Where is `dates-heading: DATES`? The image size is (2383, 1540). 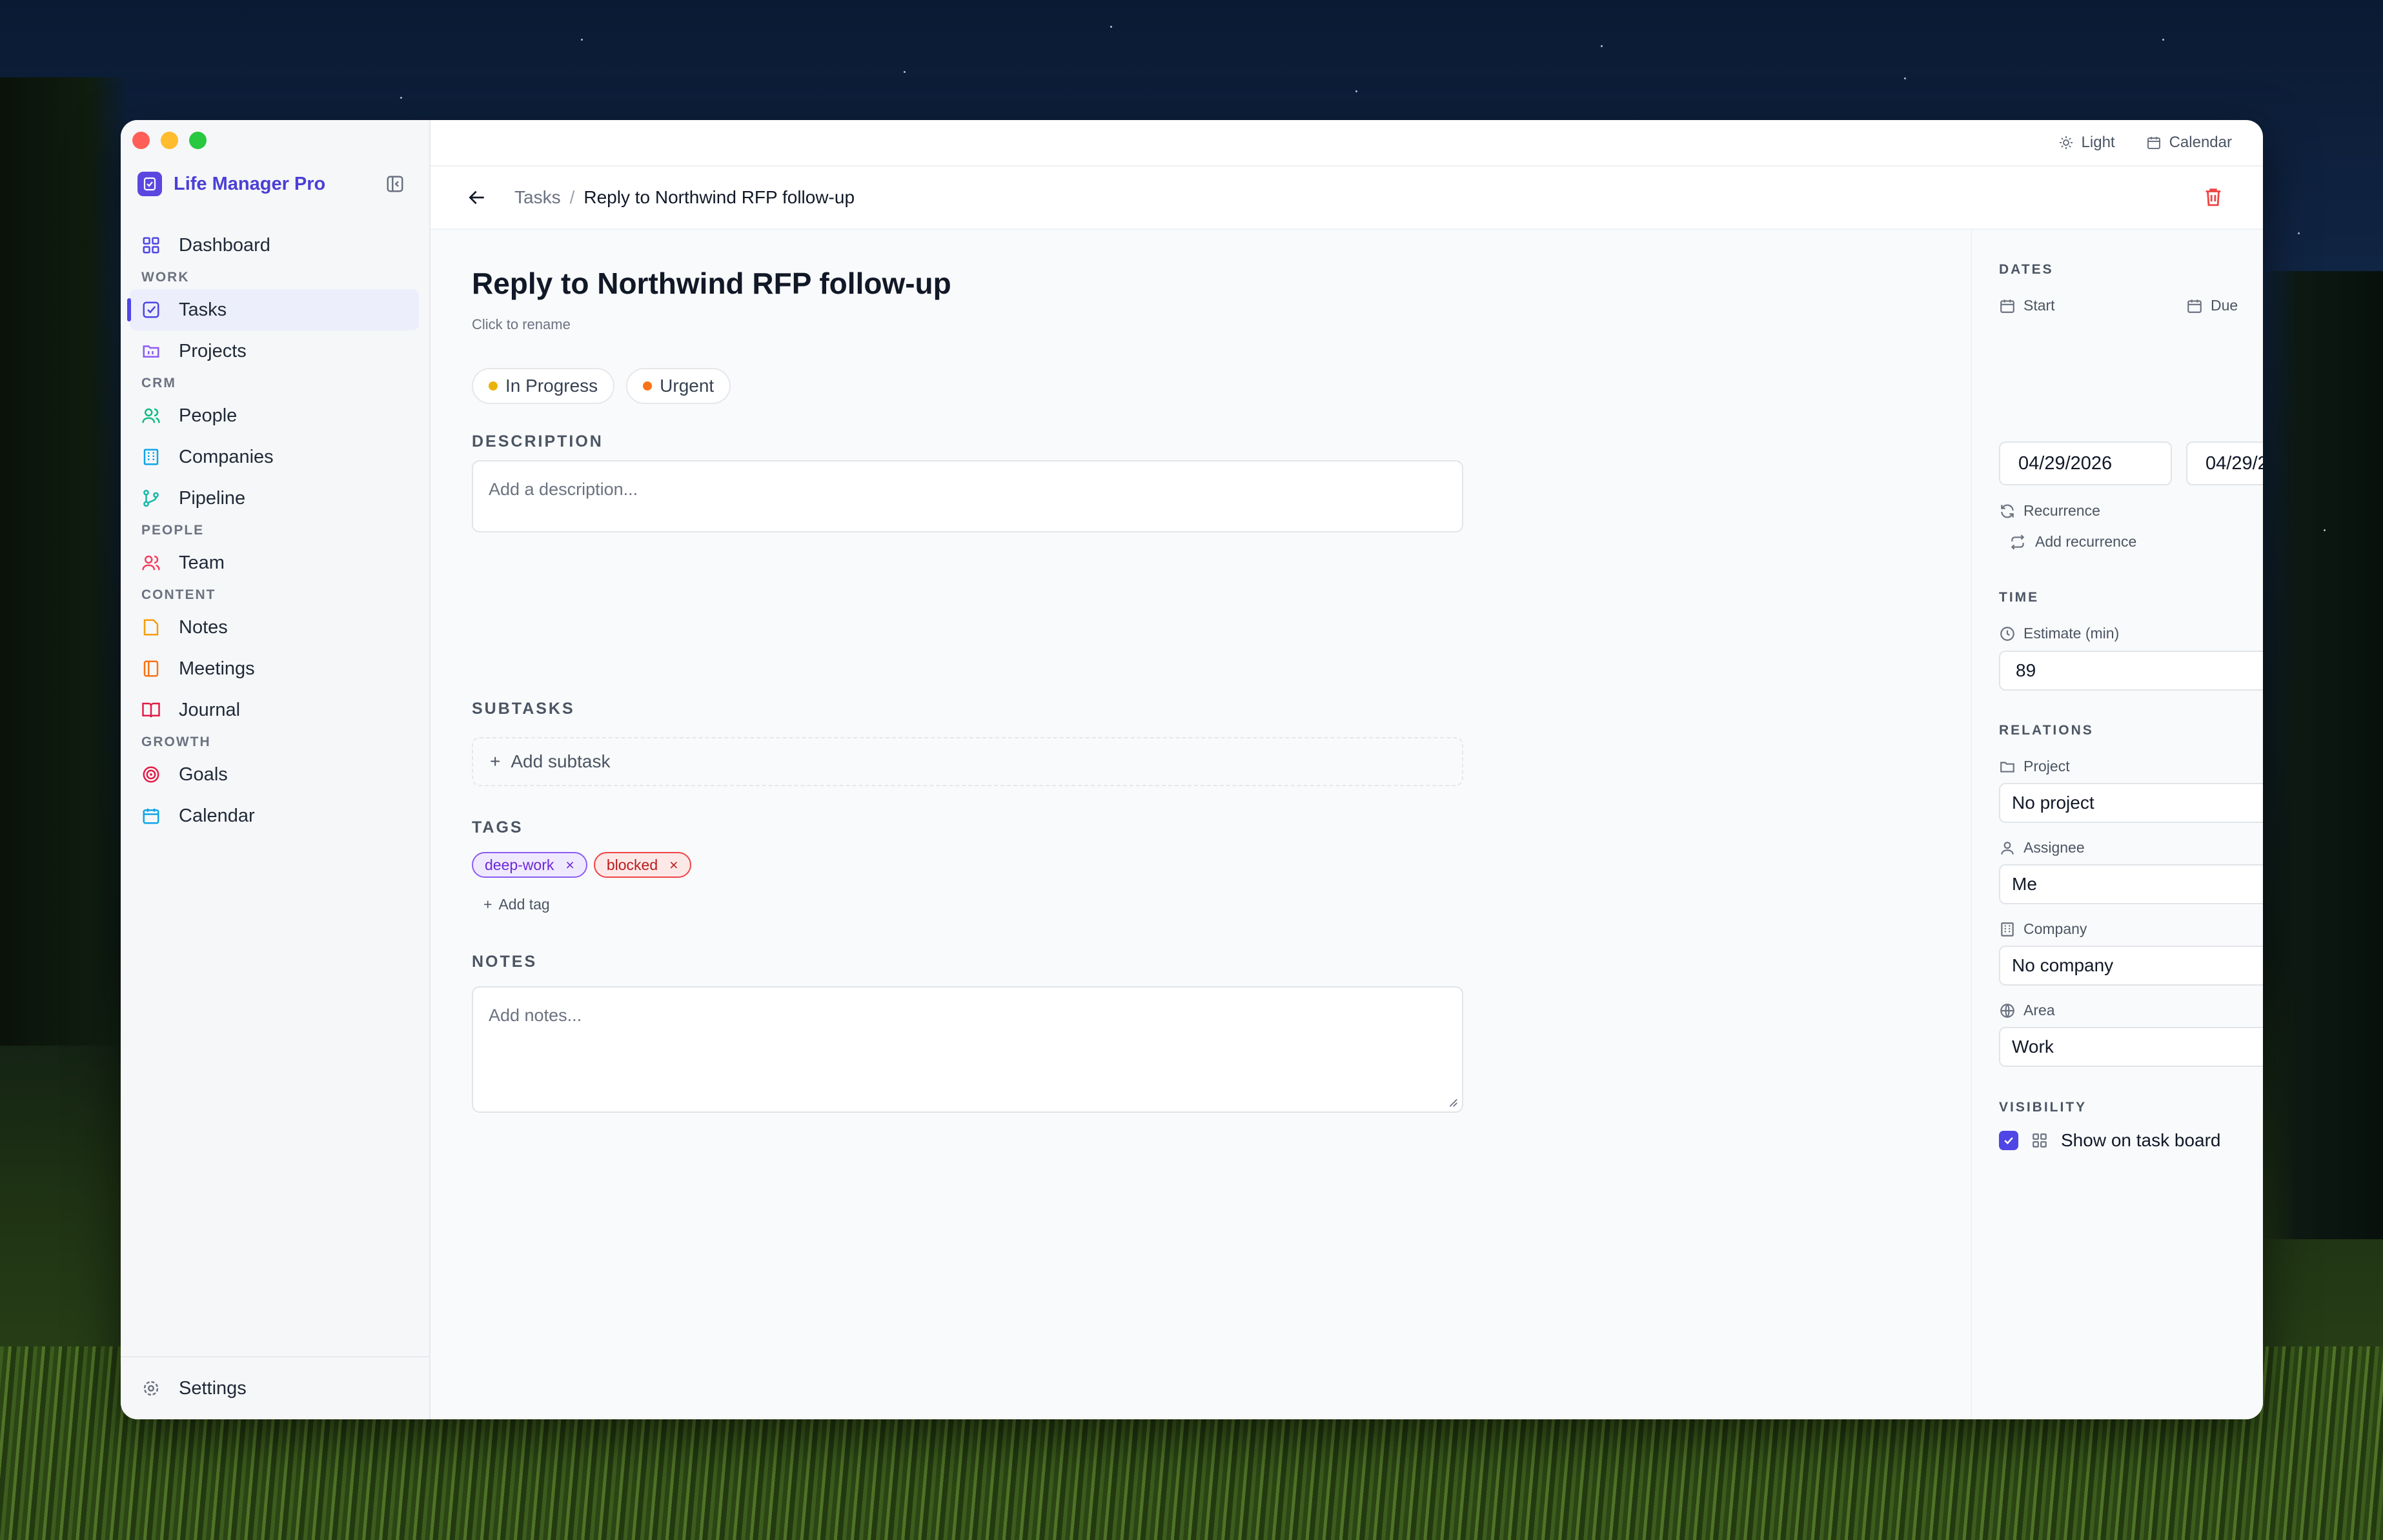 dates-heading: DATES is located at coordinates (2027, 269).